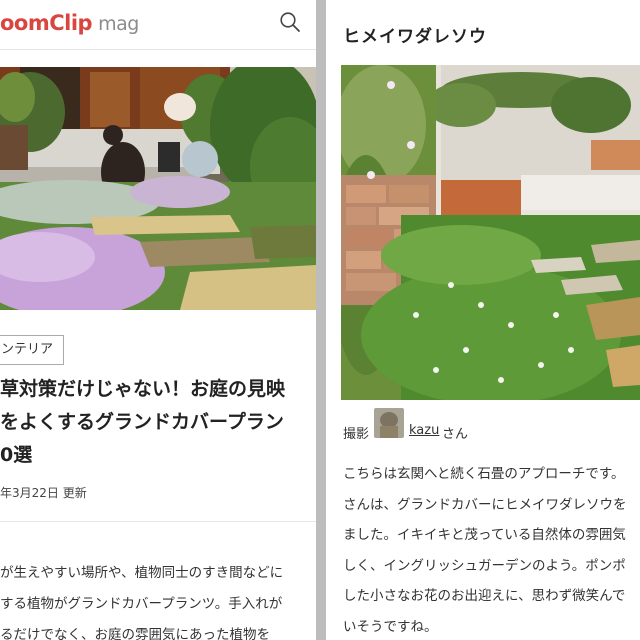 This screenshot has width=640, height=640. I want to click on credit-suffix: さん, so click(455, 434).